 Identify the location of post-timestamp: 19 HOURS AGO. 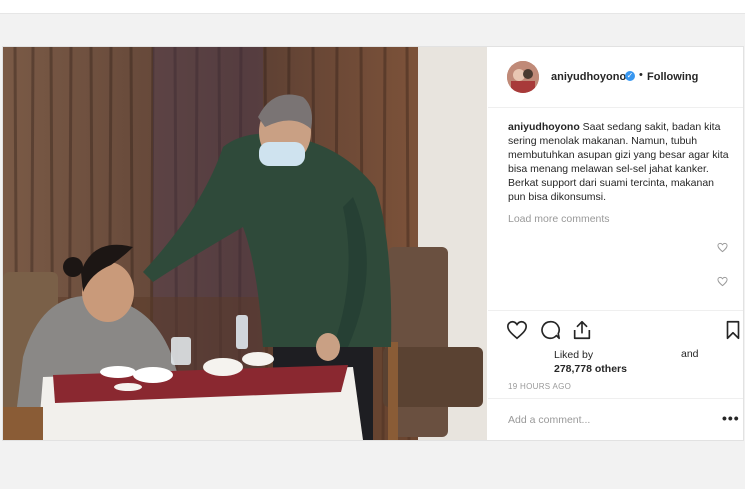
(539, 386).